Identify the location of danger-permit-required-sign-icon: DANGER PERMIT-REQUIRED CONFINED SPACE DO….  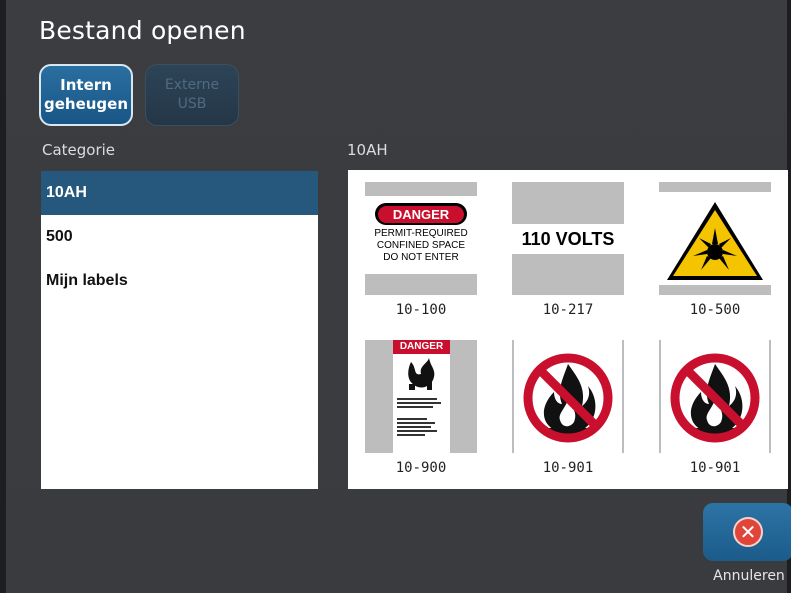
(421, 238).